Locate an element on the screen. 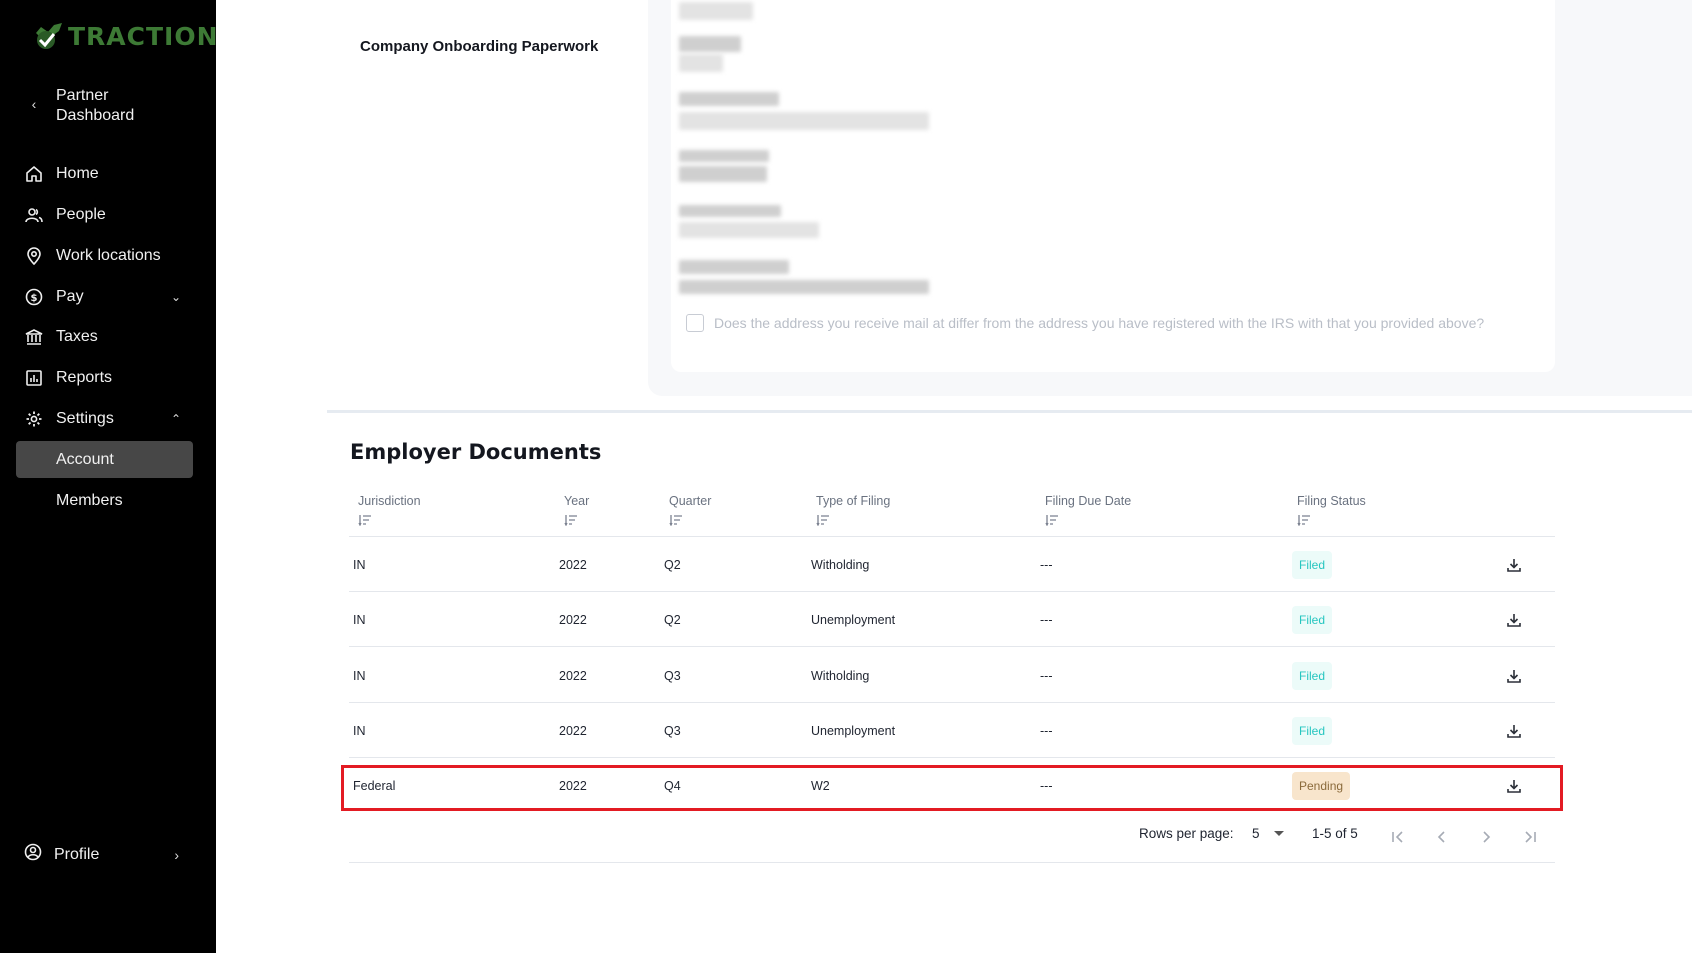  dollar-circle-icon: $ is located at coordinates (34, 297).